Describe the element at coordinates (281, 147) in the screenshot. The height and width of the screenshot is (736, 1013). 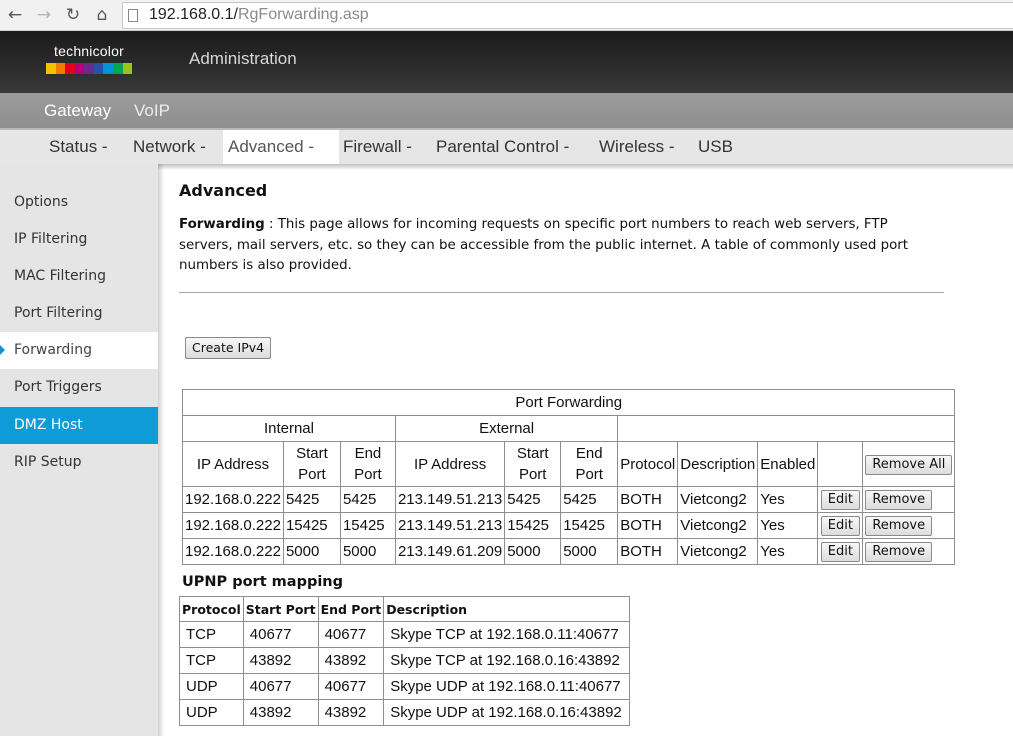
I see `tab-advanced: Advanced -` at that location.